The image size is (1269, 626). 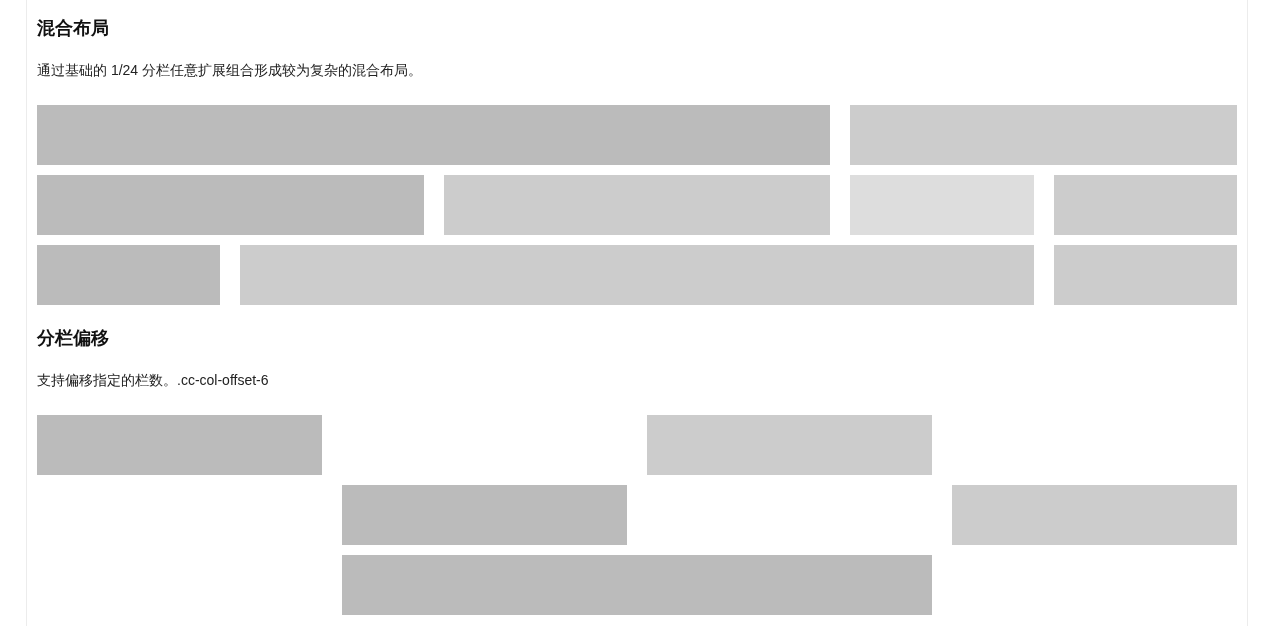 I want to click on section-heading: 分栏偏移, so click(x=73, y=338).